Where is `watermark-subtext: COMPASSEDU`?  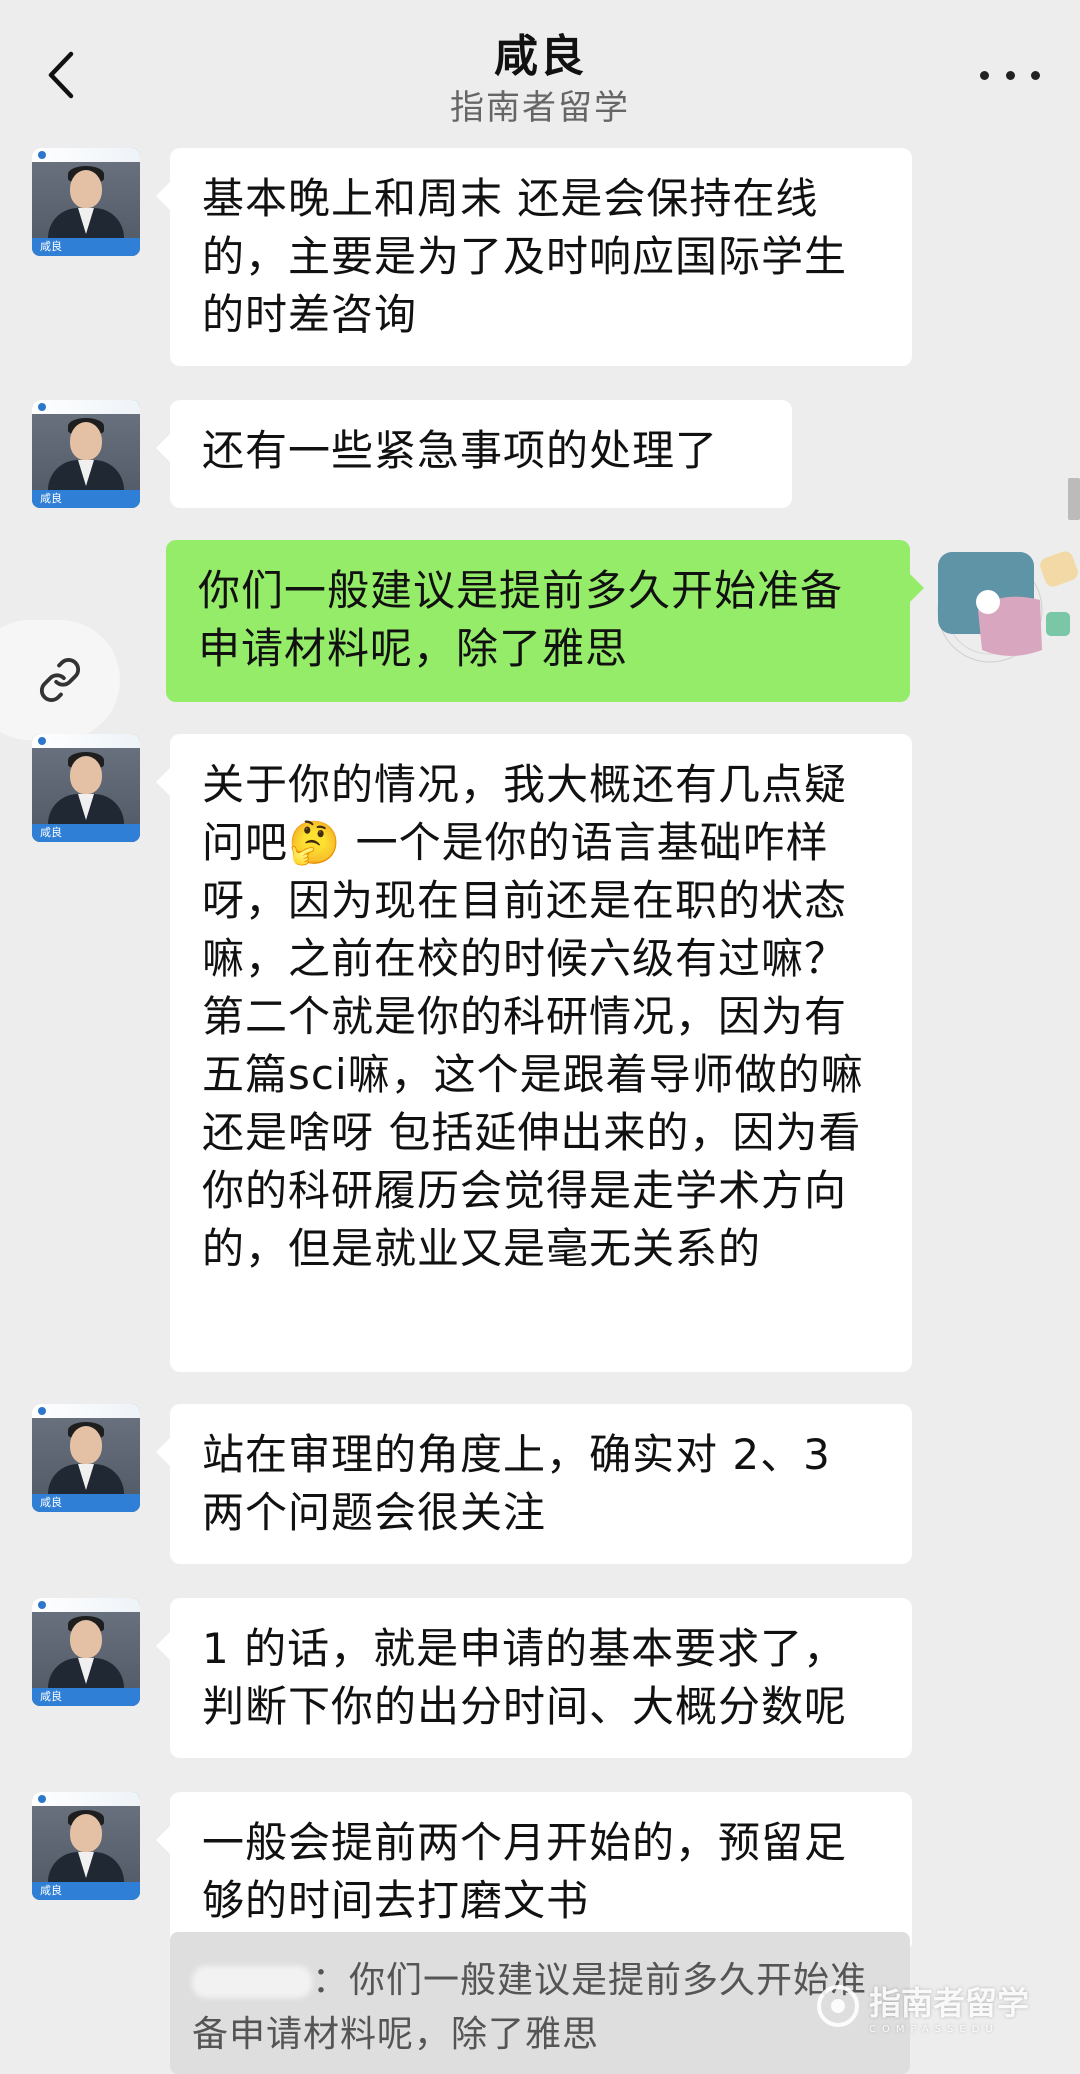
watermark-subtext: COMPASSEDU is located at coordinates (934, 2029).